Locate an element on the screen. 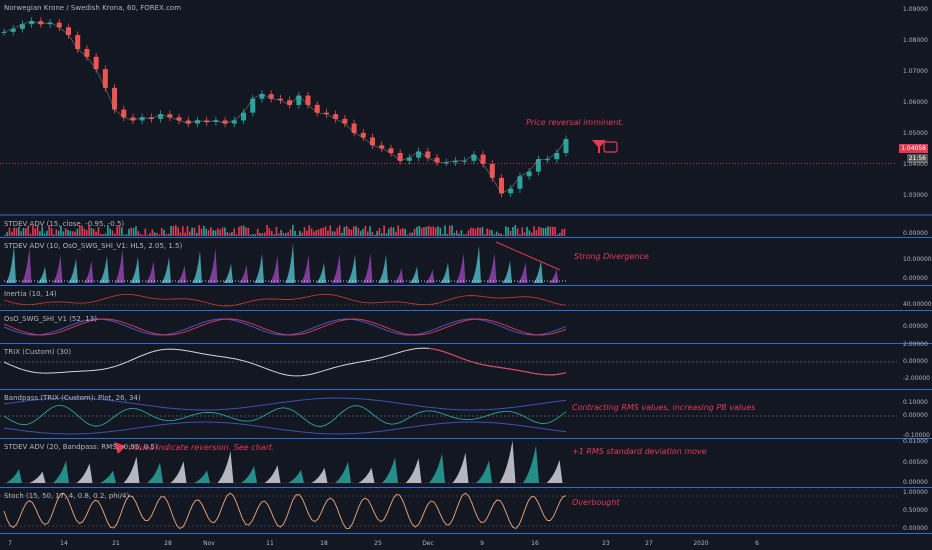 This screenshot has width=932, height=550. panel-axis-tick: 0.01000 is located at coordinates (915, 441).